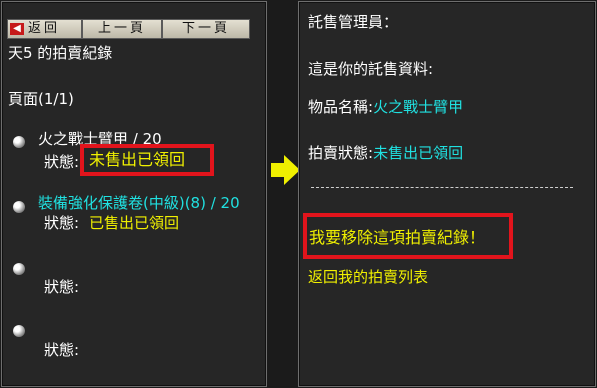  What do you see at coordinates (60, 53) in the screenshot?
I see `page-title: 天5 的拍賣紀錄` at bounding box center [60, 53].